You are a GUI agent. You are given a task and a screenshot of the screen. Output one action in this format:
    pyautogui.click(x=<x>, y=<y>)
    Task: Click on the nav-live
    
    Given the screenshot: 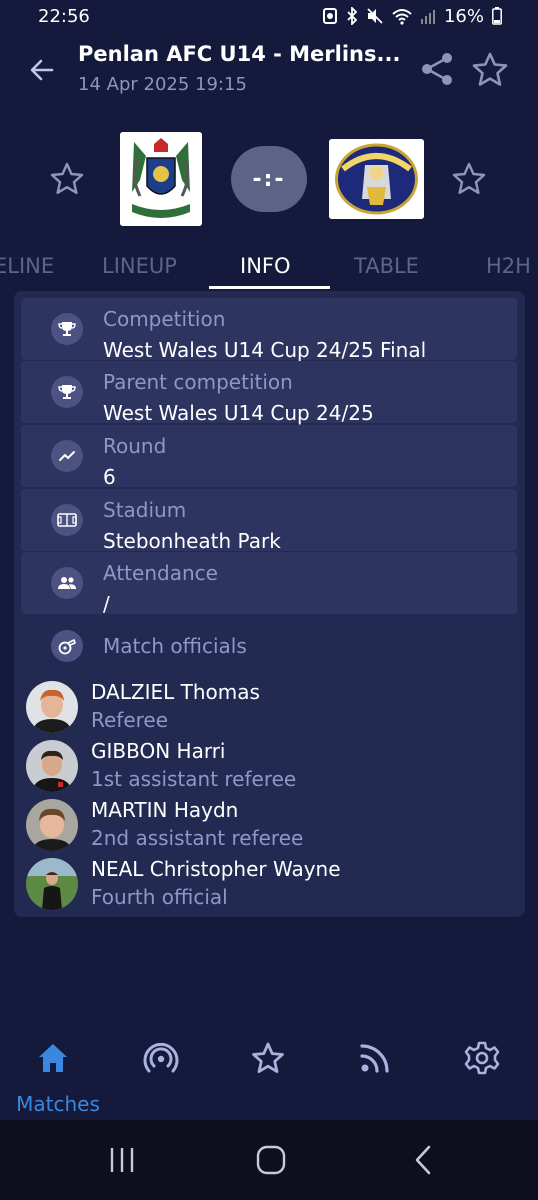 What is the action you would take?
    pyautogui.click(x=161, y=1080)
    